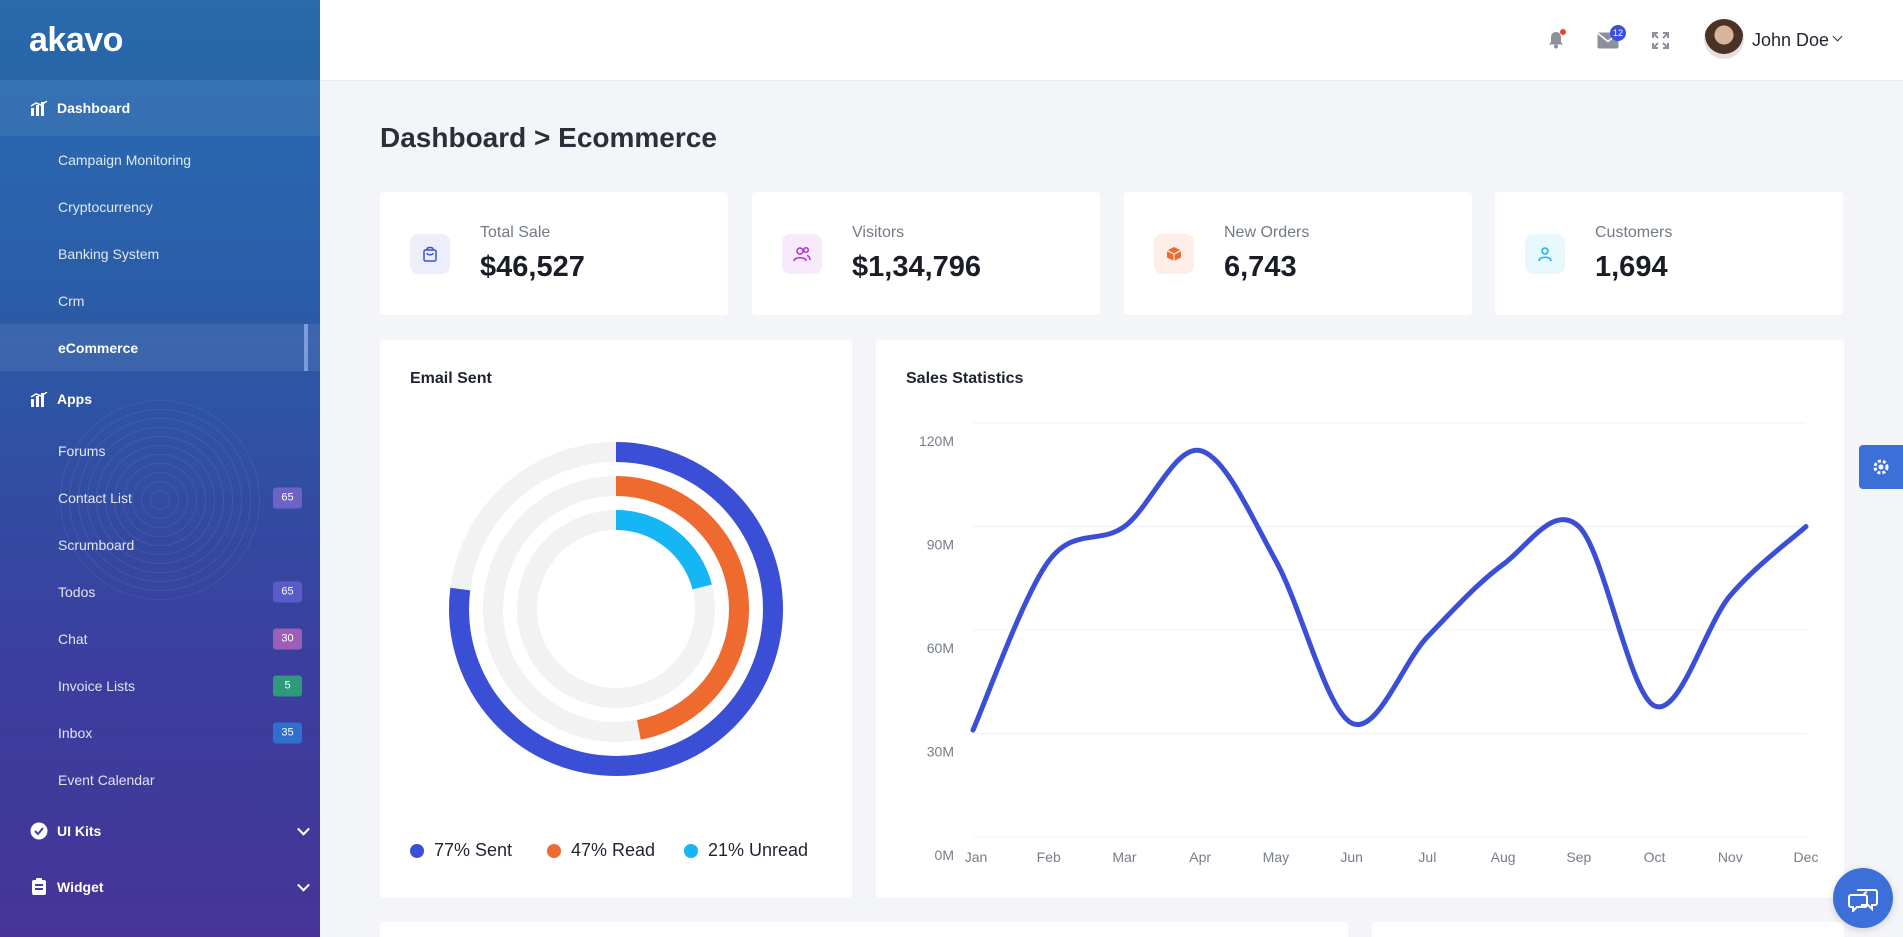 This screenshot has height=937, width=1903. Describe the element at coordinates (917, 267) in the screenshot. I see `stat-value: $1,34,796` at that location.